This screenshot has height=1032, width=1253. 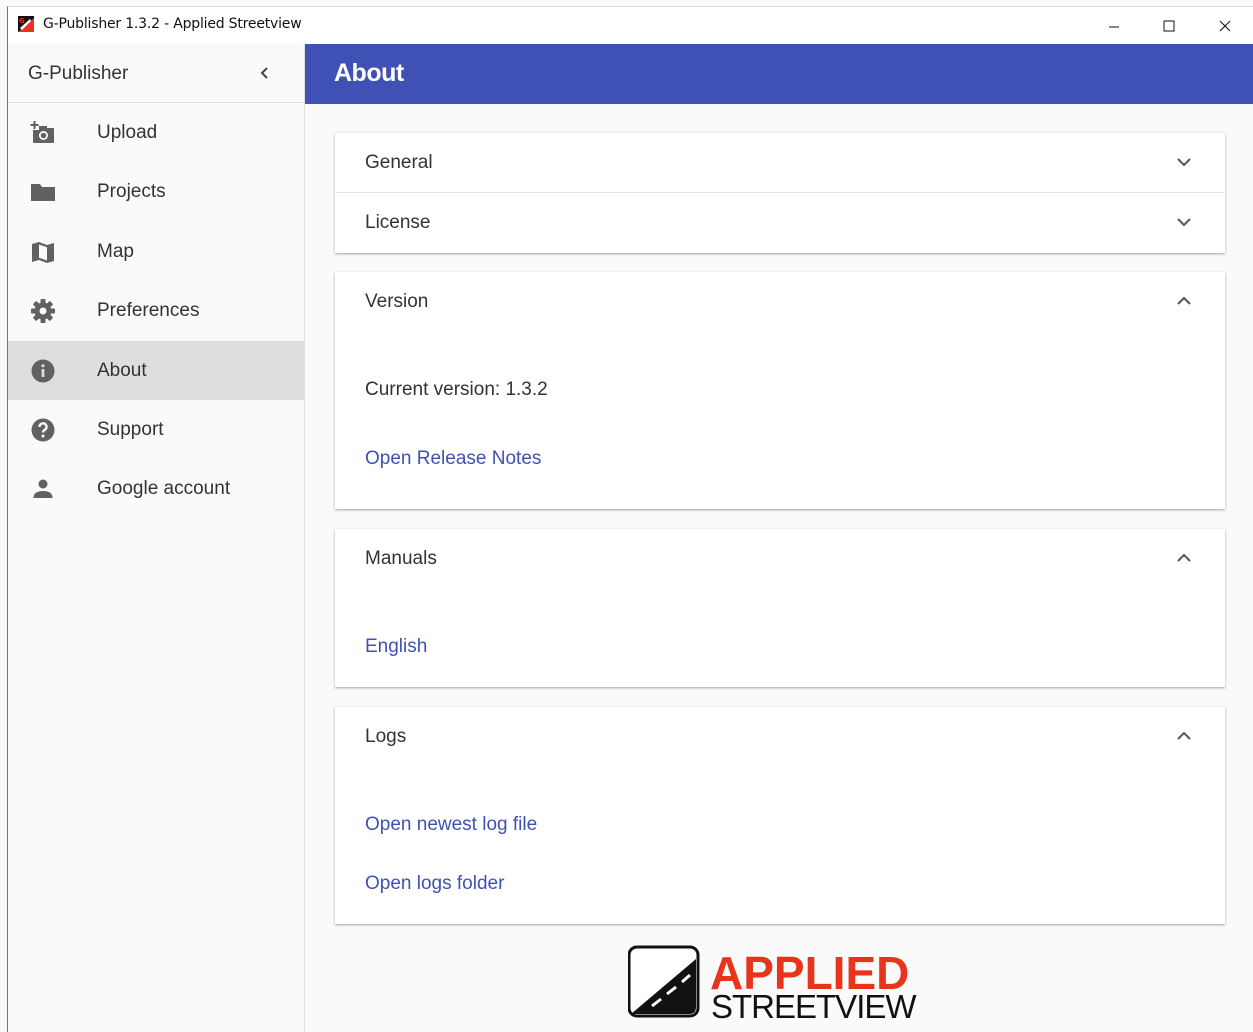 I want to click on sidebar-item-label: Projects, so click(x=131, y=192).